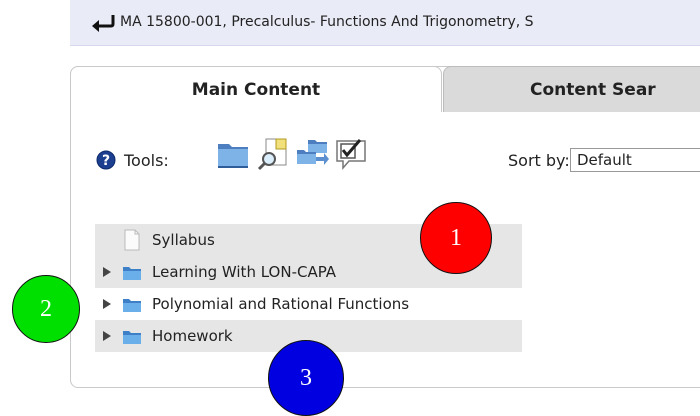 The height and width of the screenshot is (416, 700). I want to click on tab-content-search: Content Sear, so click(571, 89).